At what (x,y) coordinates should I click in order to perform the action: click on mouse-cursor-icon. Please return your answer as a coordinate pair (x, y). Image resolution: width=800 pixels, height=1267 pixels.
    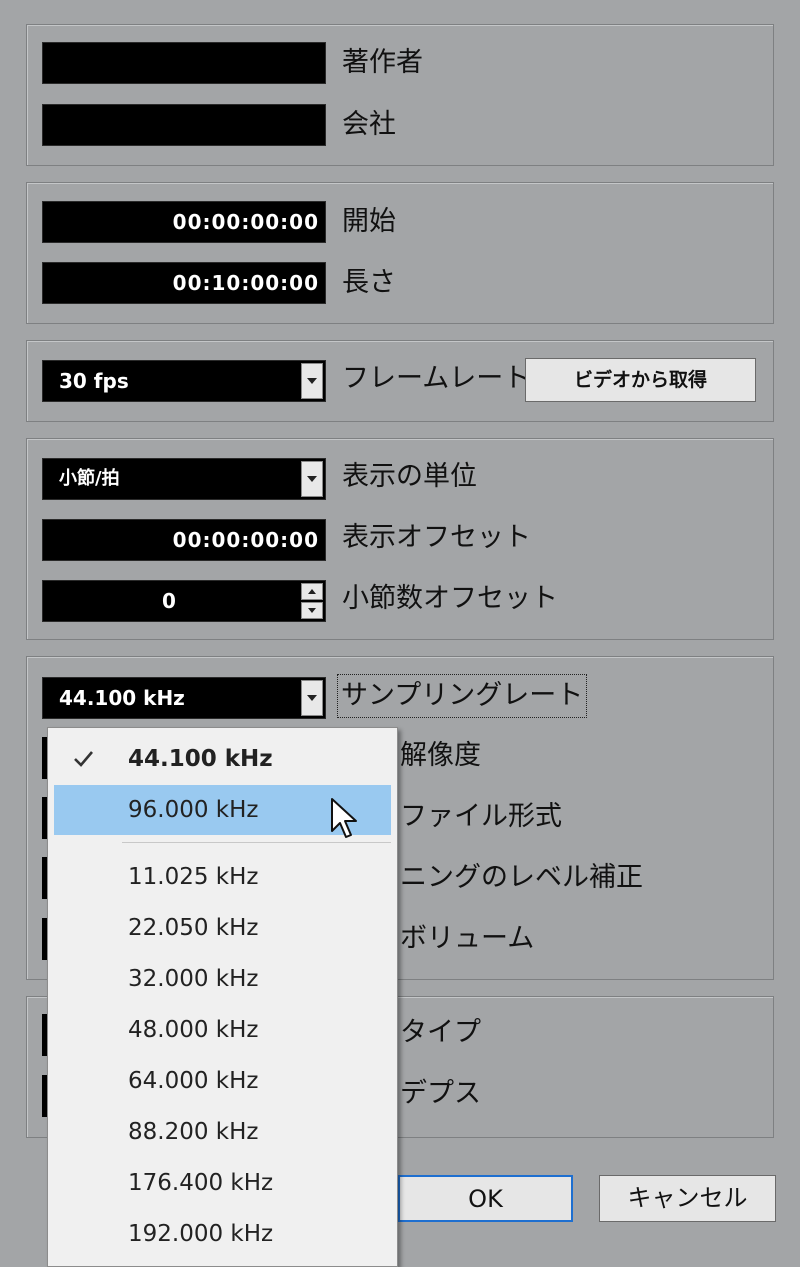
    Looking at the image, I should click on (344, 818).